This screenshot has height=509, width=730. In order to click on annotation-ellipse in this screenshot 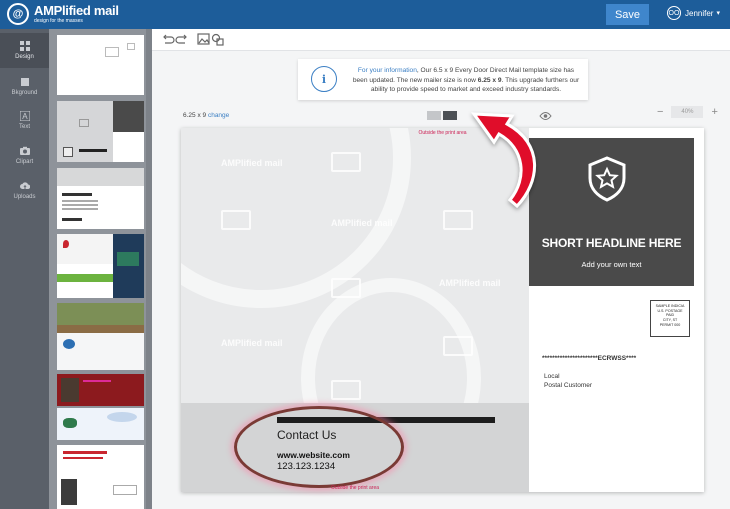, I will do `click(319, 447)`.